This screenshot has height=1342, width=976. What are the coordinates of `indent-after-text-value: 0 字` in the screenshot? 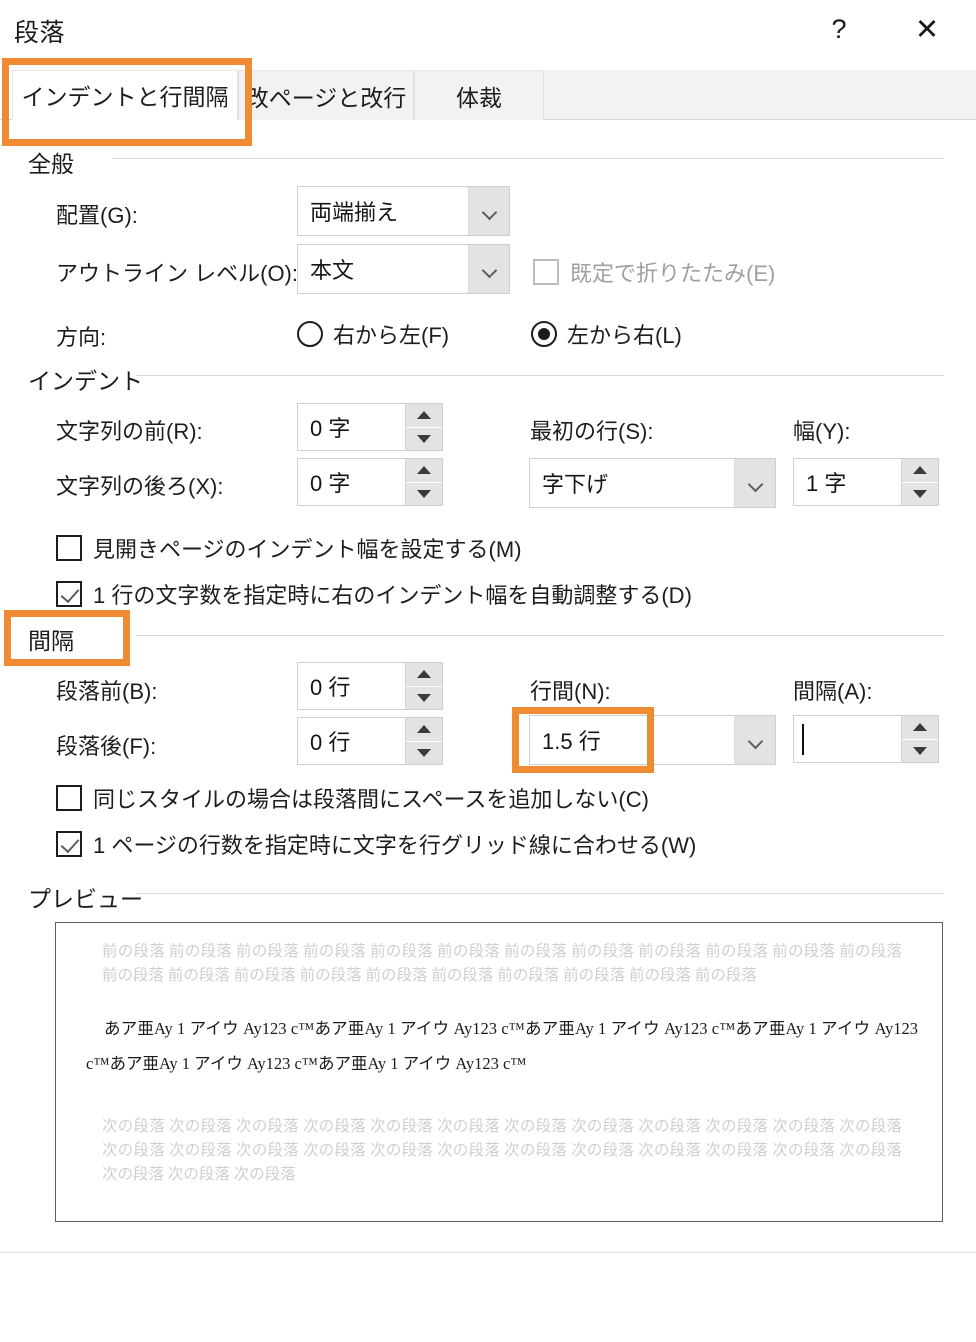 It's located at (330, 483).